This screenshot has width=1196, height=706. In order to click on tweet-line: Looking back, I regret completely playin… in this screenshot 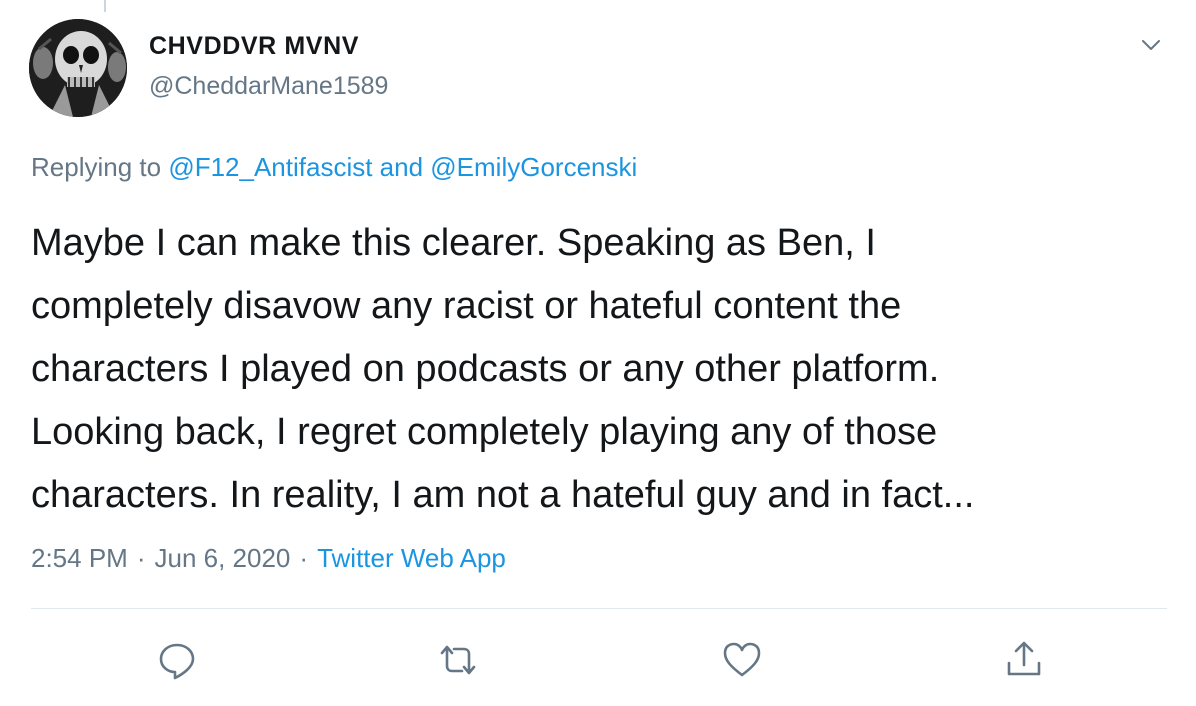, I will do `click(484, 432)`.